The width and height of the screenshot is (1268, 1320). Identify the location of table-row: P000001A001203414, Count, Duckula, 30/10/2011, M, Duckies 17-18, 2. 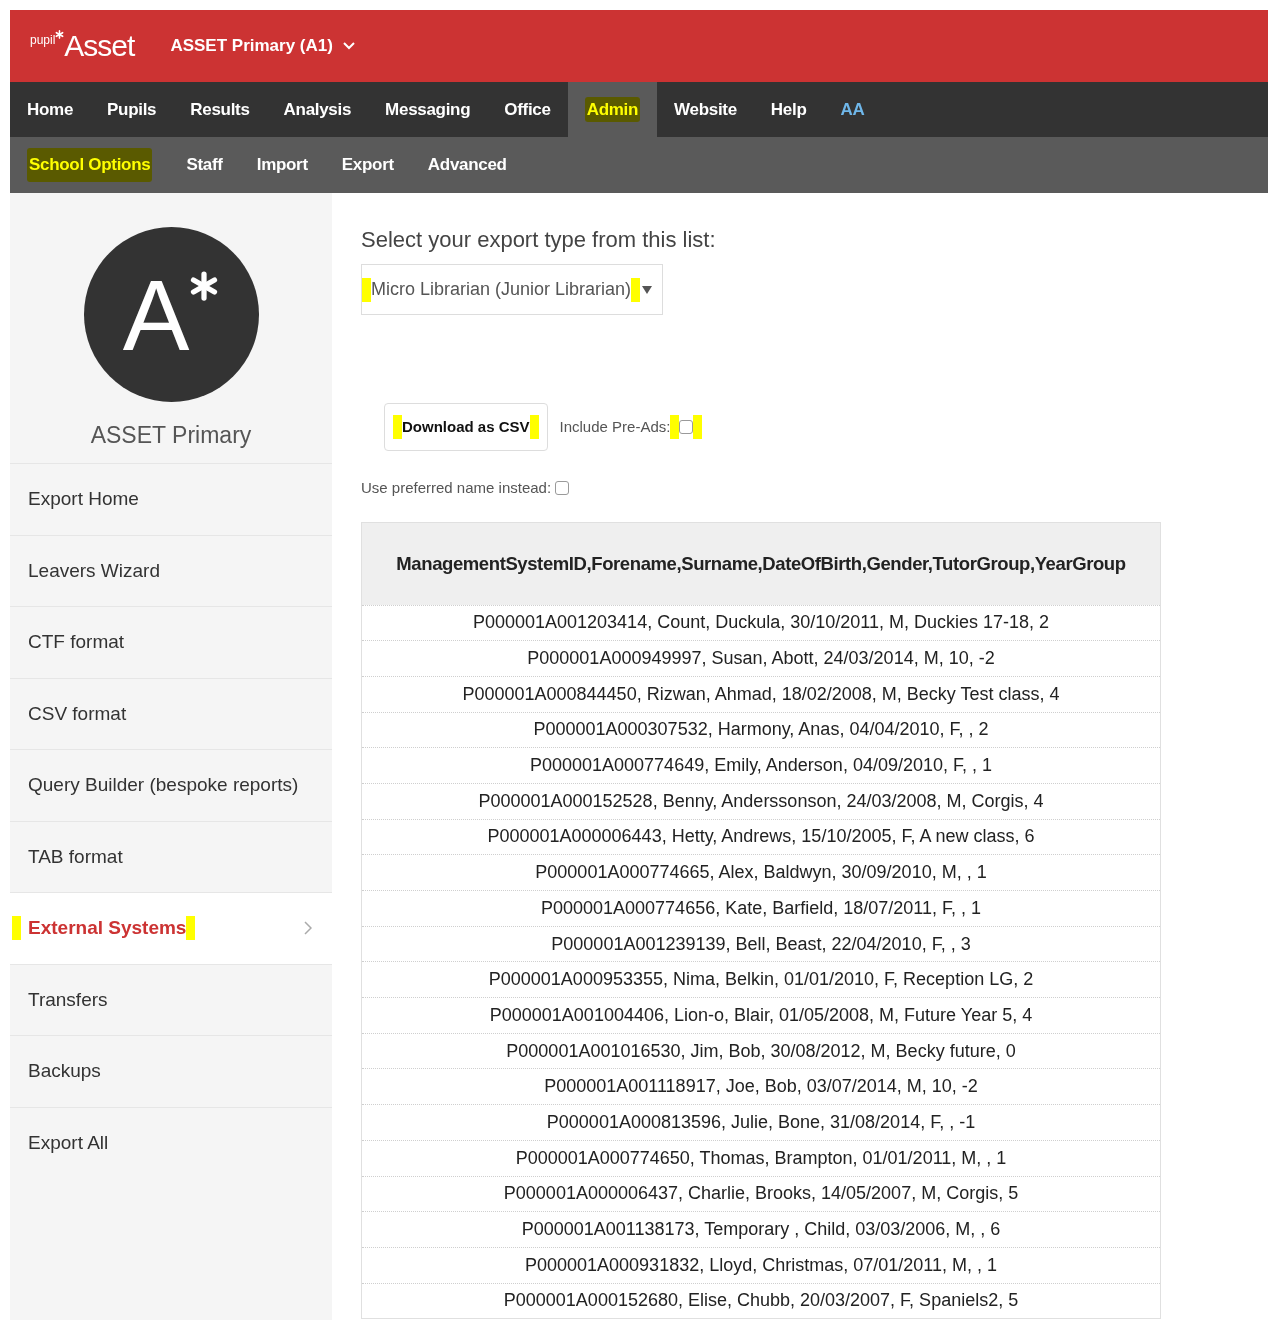
(761, 622).